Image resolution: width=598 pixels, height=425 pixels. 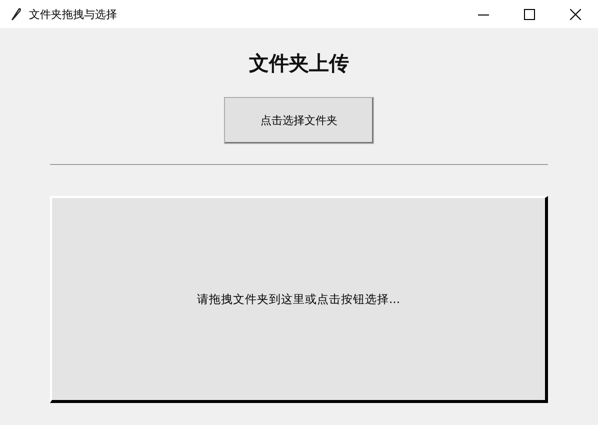 What do you see at coordinates (16, 14) in the screenshot?
I see `feather-icon` at bounding box center [16, 14].